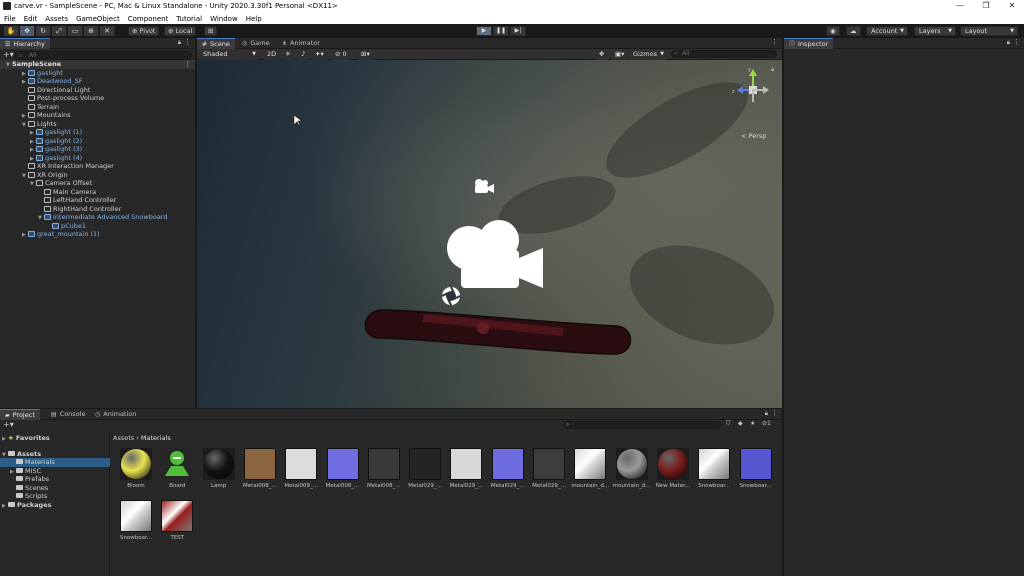 This screenshot has height=576, width=1024. Describe the element at coordinates (319, 55) in the screenshot. I see `effects-dropdown-icon: ✦▾` at that location.